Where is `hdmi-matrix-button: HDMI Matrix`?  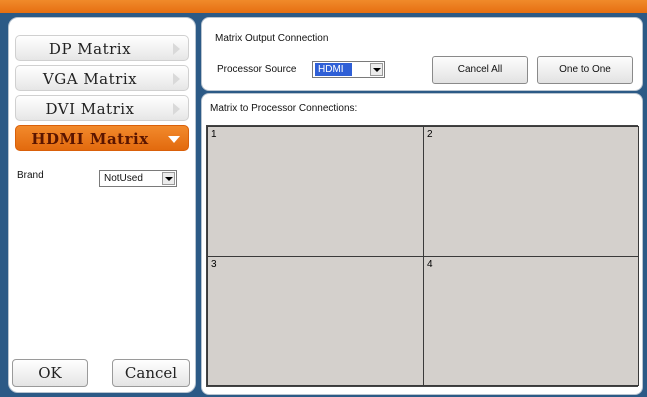
hdmi-matrix-button: HDMI Matrix is located at coordinates (102, 138).